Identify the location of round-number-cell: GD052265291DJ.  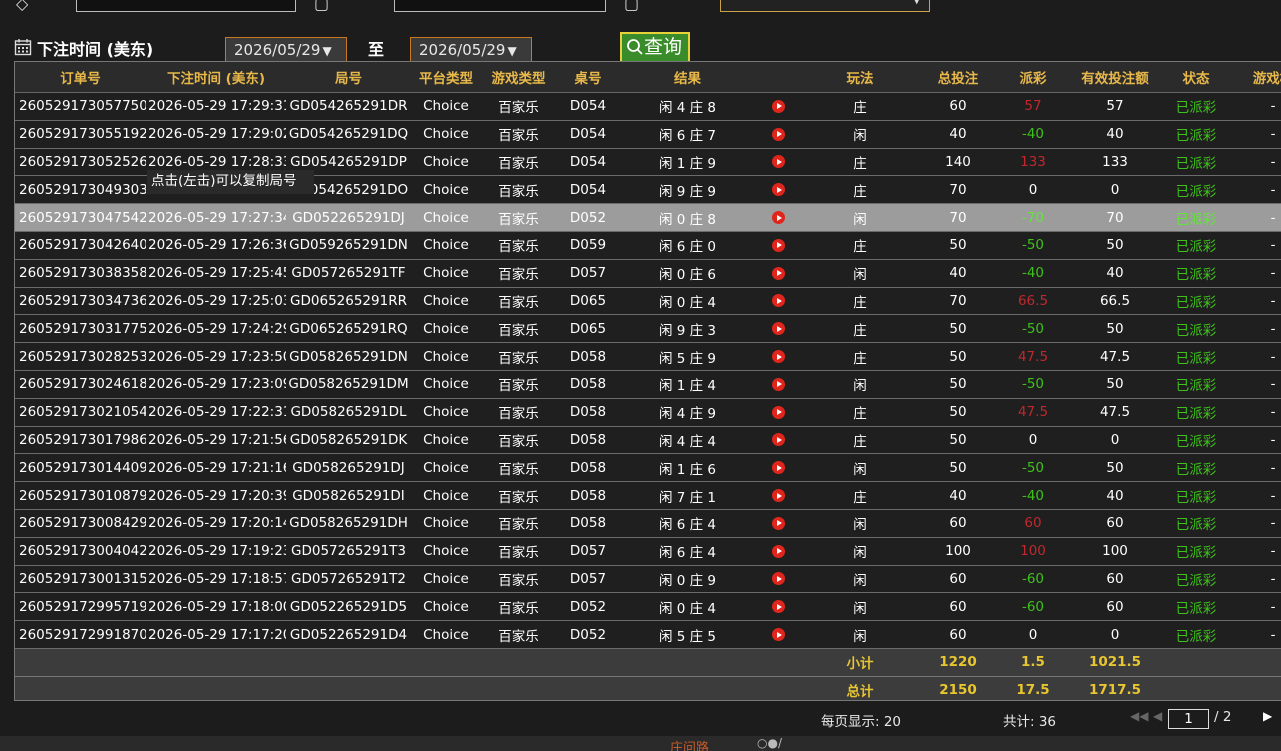
(348, 217).